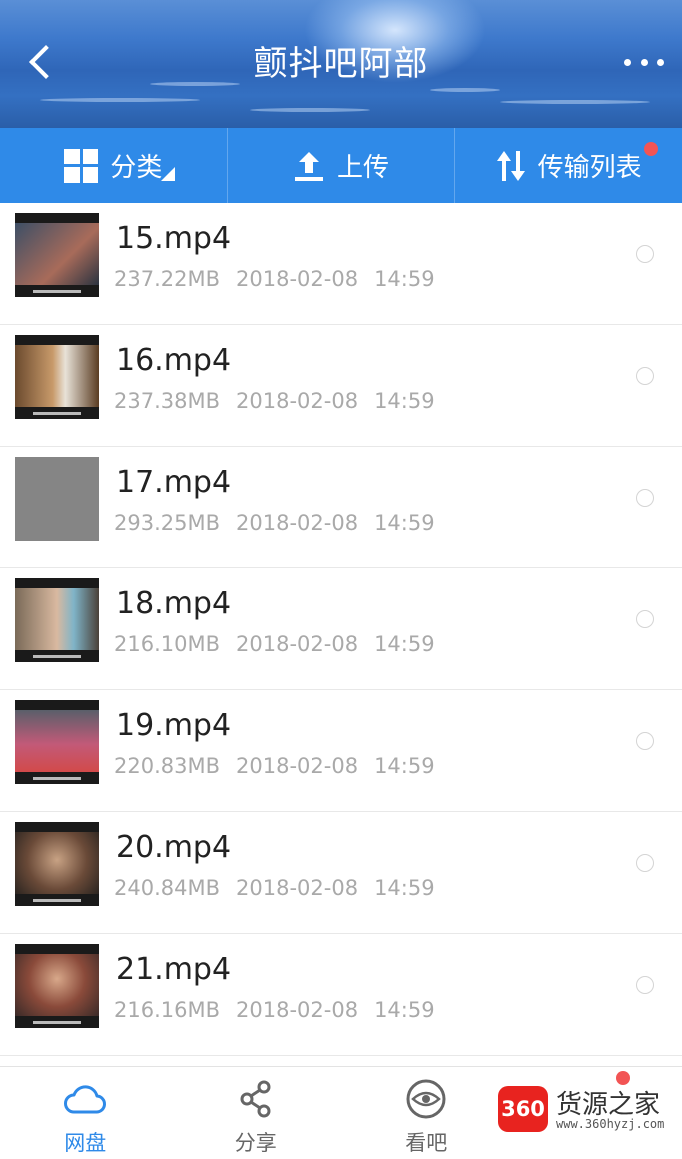 This screenshot has height=1159, width=682. Describe the element at coordinates (255, 1099) in the screenshot. I see `share-icon` at that location.